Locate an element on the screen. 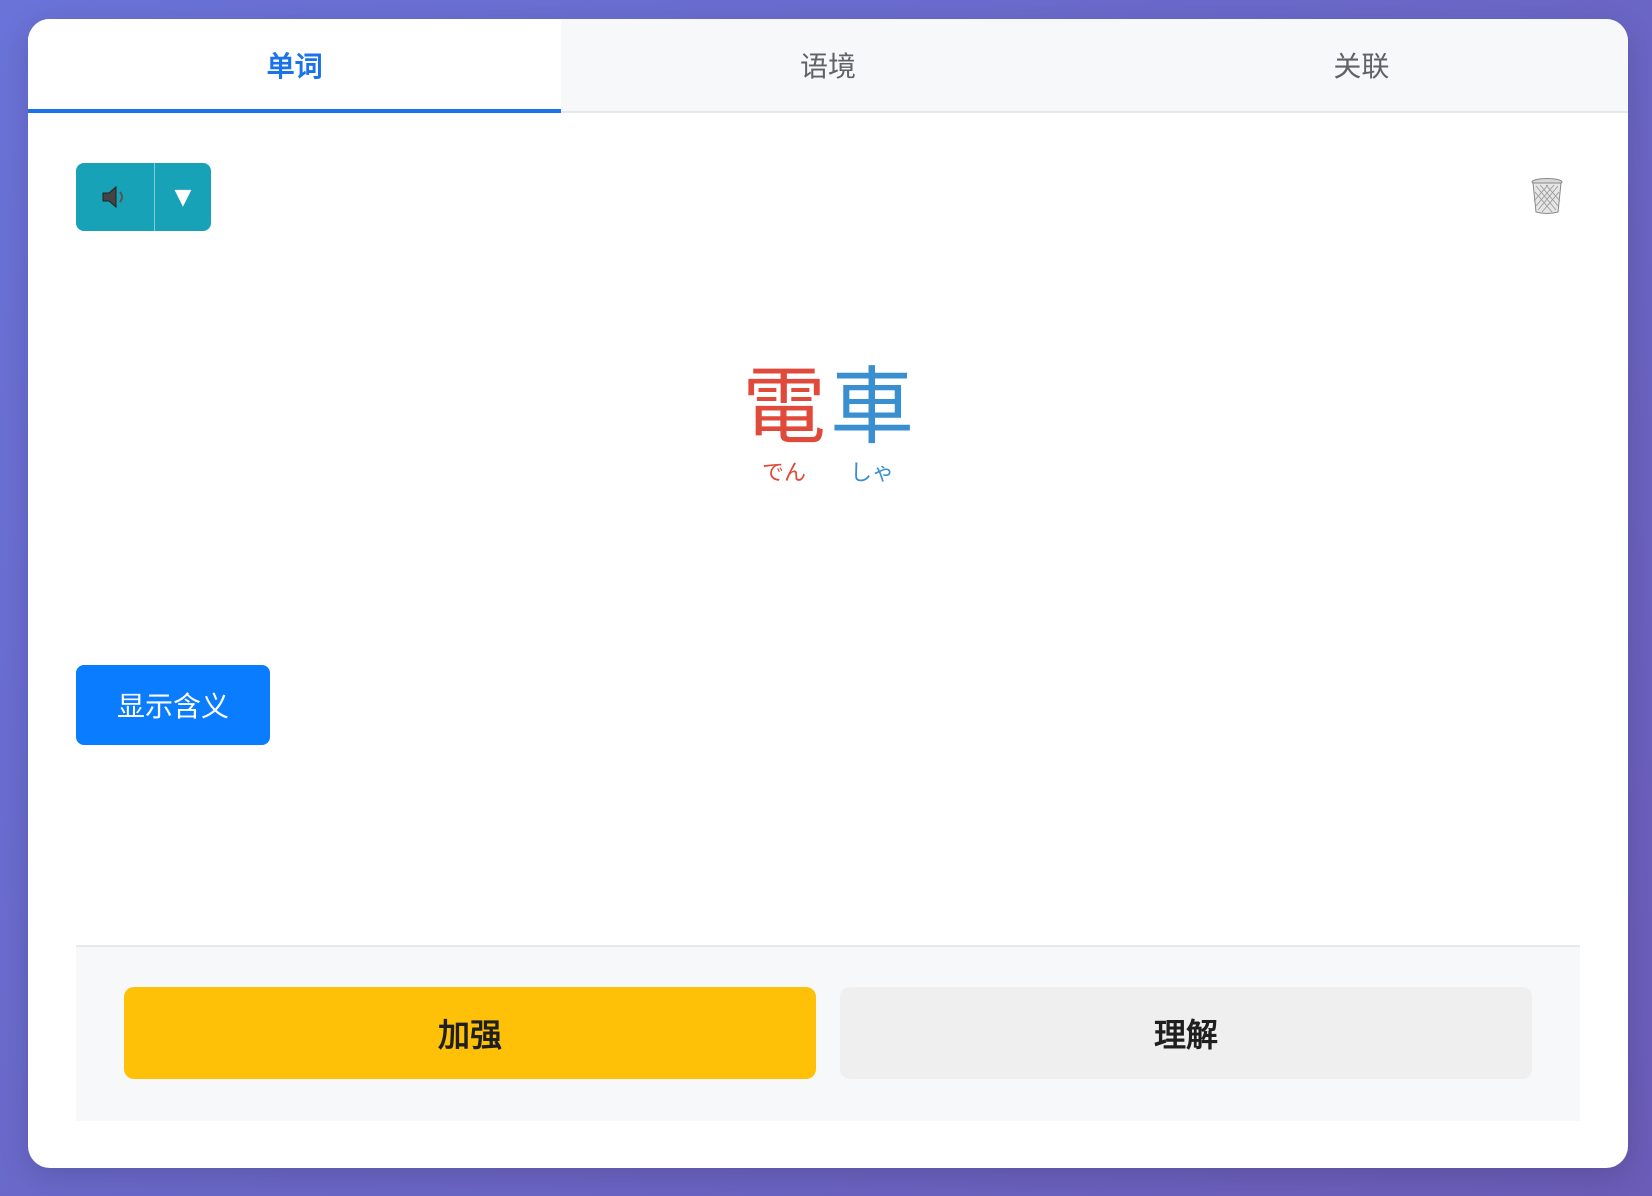  play-audio-button is located at coordinates (115, 197).